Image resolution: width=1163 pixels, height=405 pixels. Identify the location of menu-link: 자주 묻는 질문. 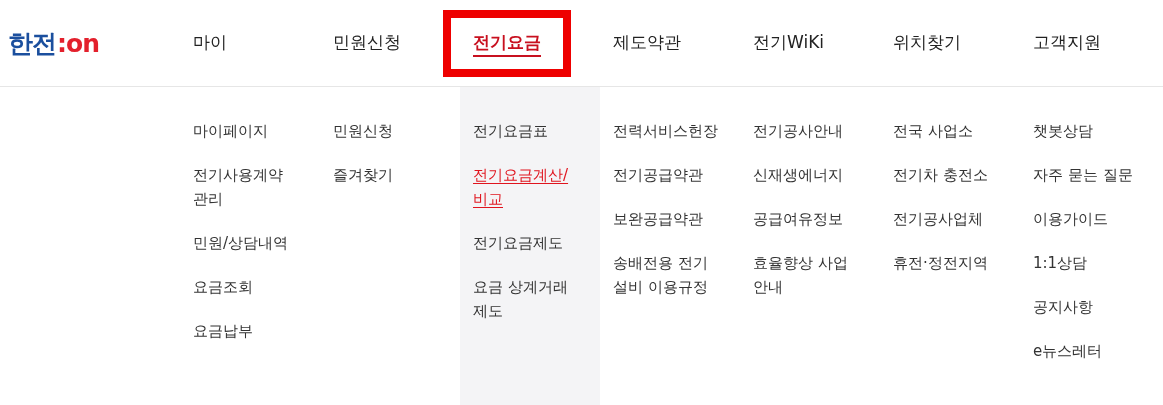
(1083, 175).